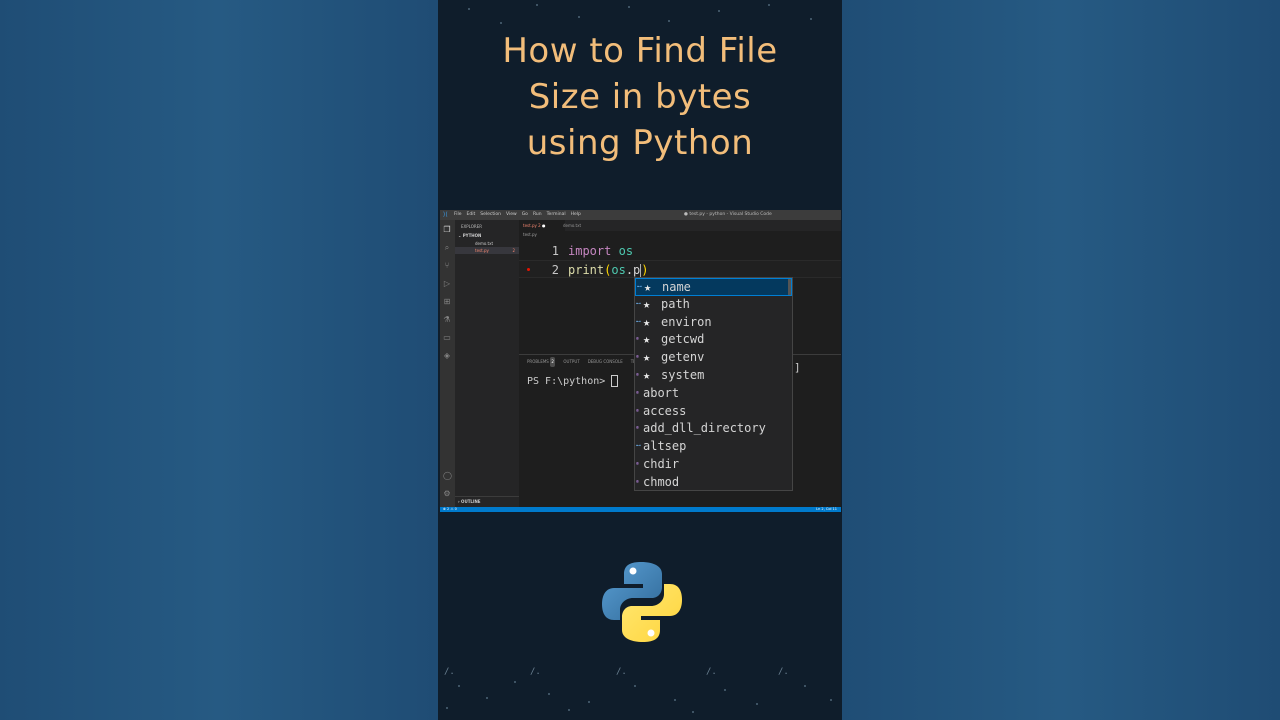  Describe the element at coordinates (511, 215) in the screenshot. I see `menu-view: View` at that location.